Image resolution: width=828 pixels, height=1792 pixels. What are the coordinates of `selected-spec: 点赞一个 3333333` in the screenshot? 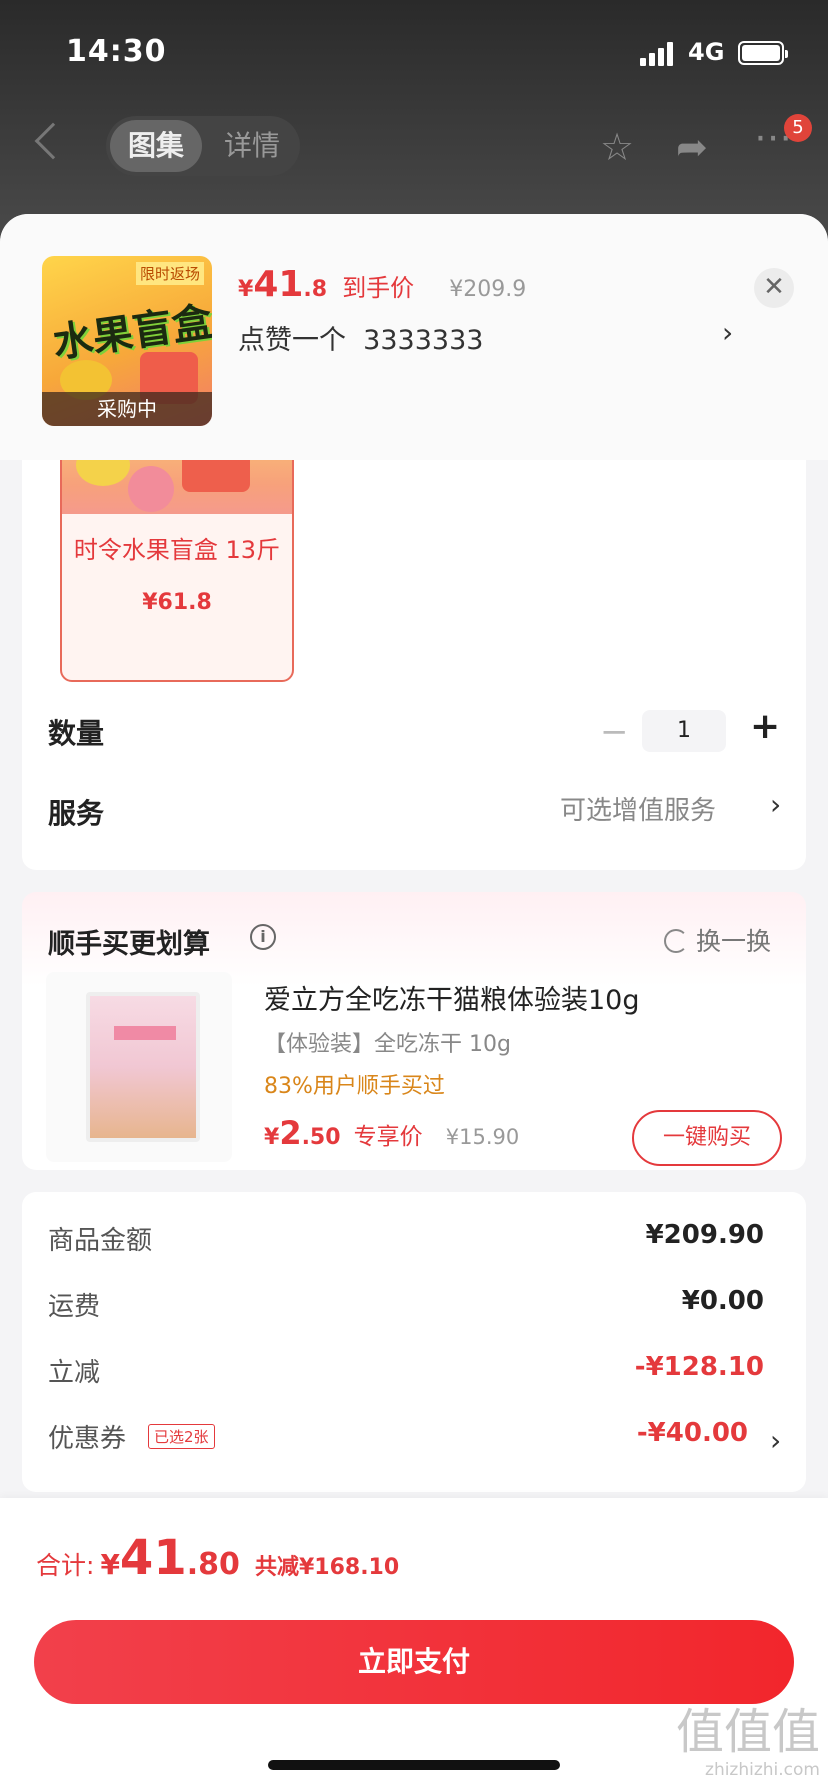 It's located at (360, 337).